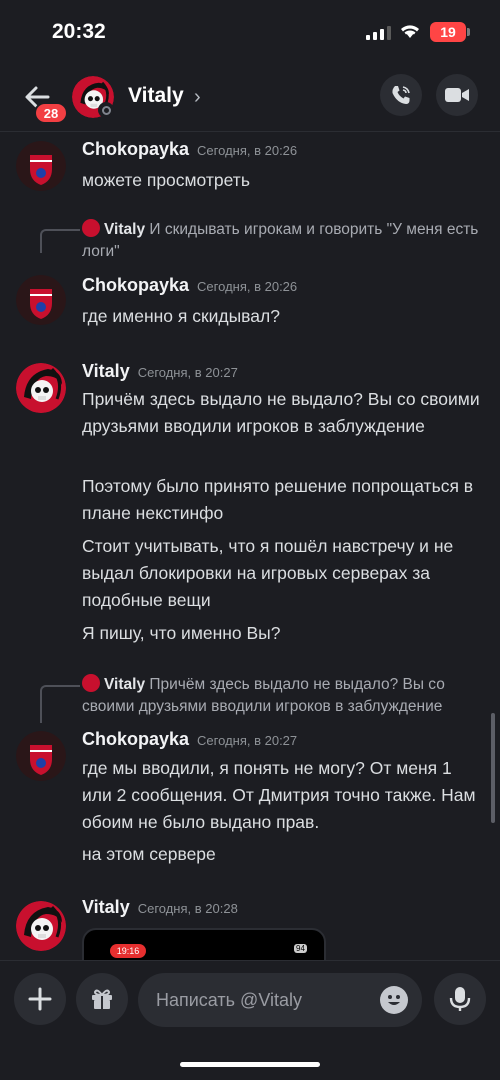 The image size is (500, 1080). I want to click on message-author: Chokopayka Сегодня, в 20:27, so click(189, 739).